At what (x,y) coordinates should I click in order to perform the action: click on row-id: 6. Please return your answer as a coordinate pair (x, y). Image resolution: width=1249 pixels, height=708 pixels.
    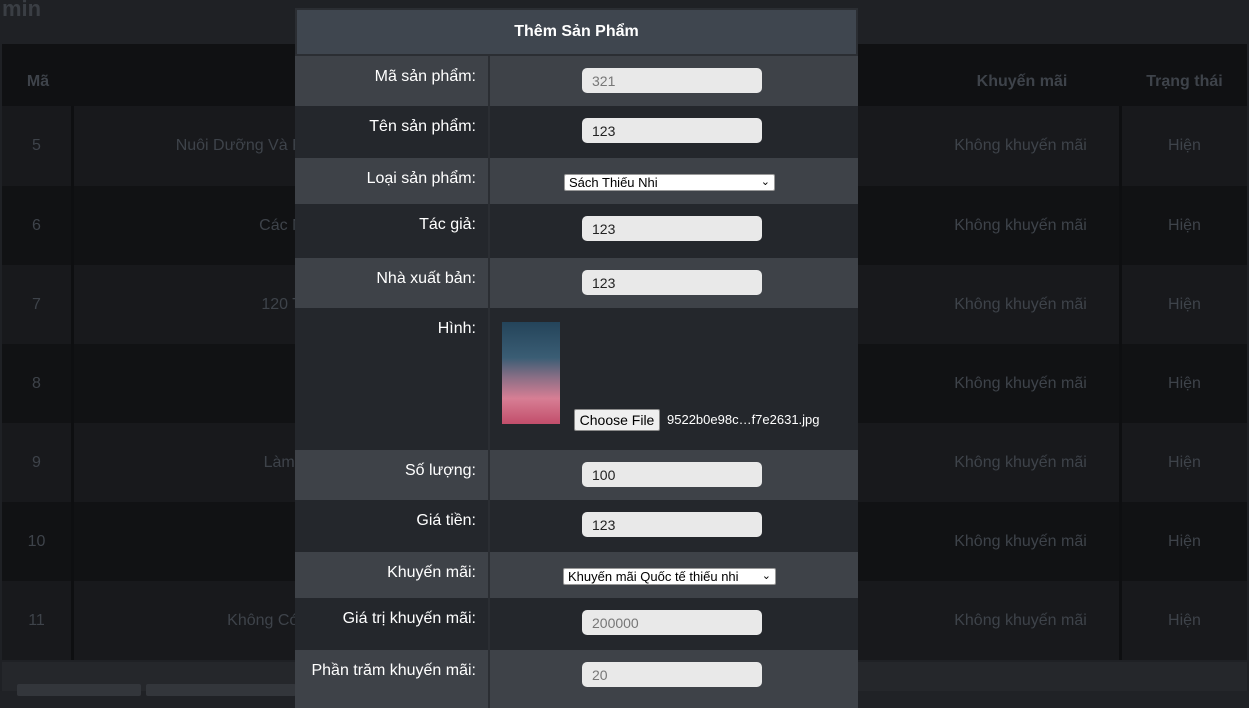
    Looking at the image, I should click on (38, 225).